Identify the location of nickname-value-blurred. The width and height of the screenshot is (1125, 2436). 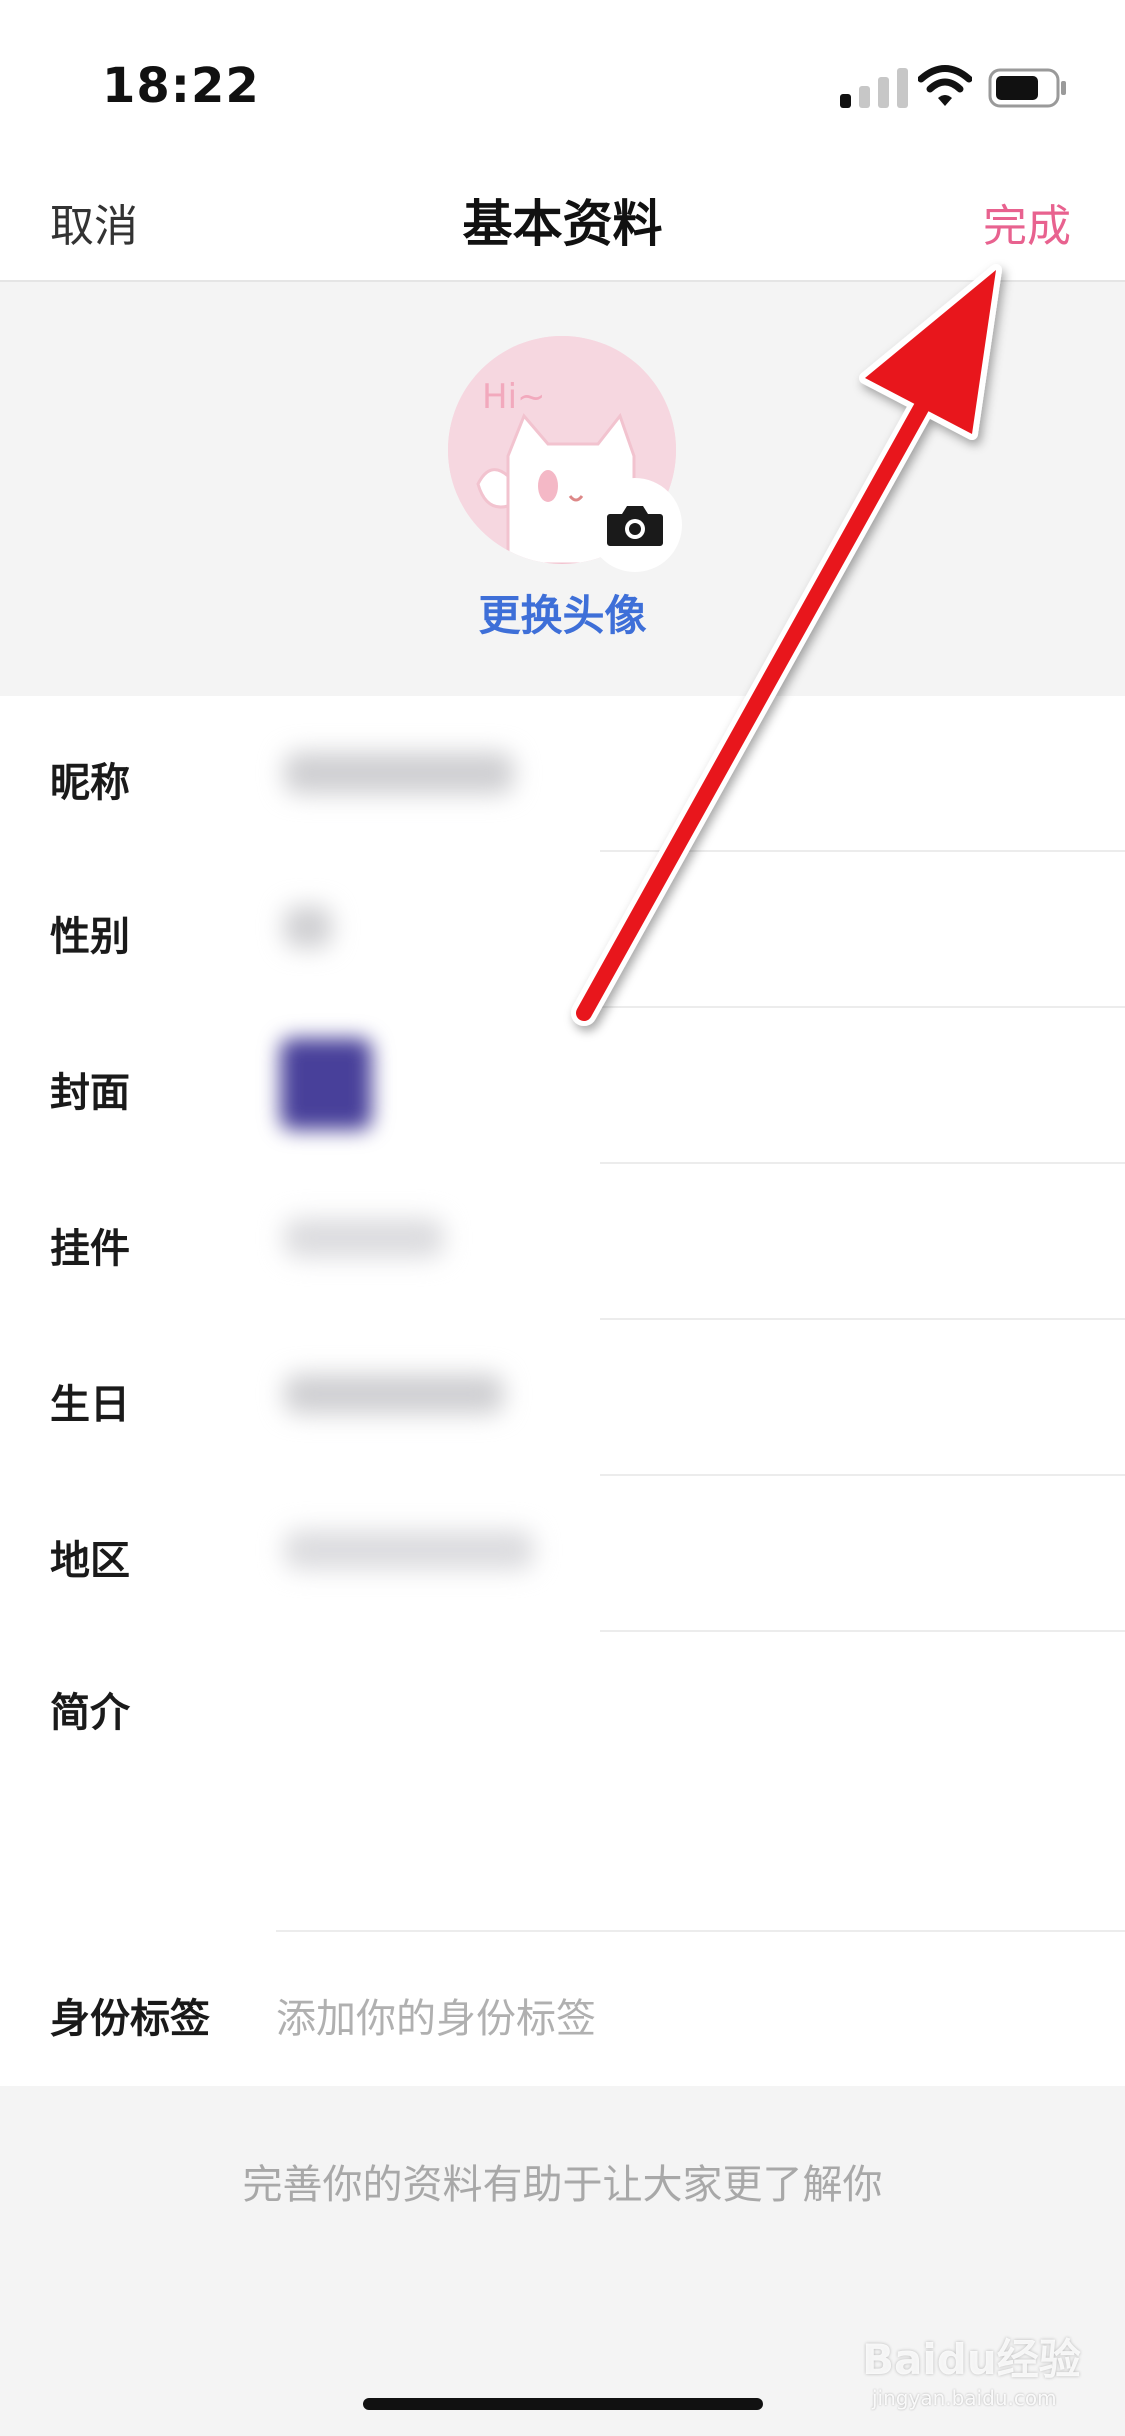
(399, 773).